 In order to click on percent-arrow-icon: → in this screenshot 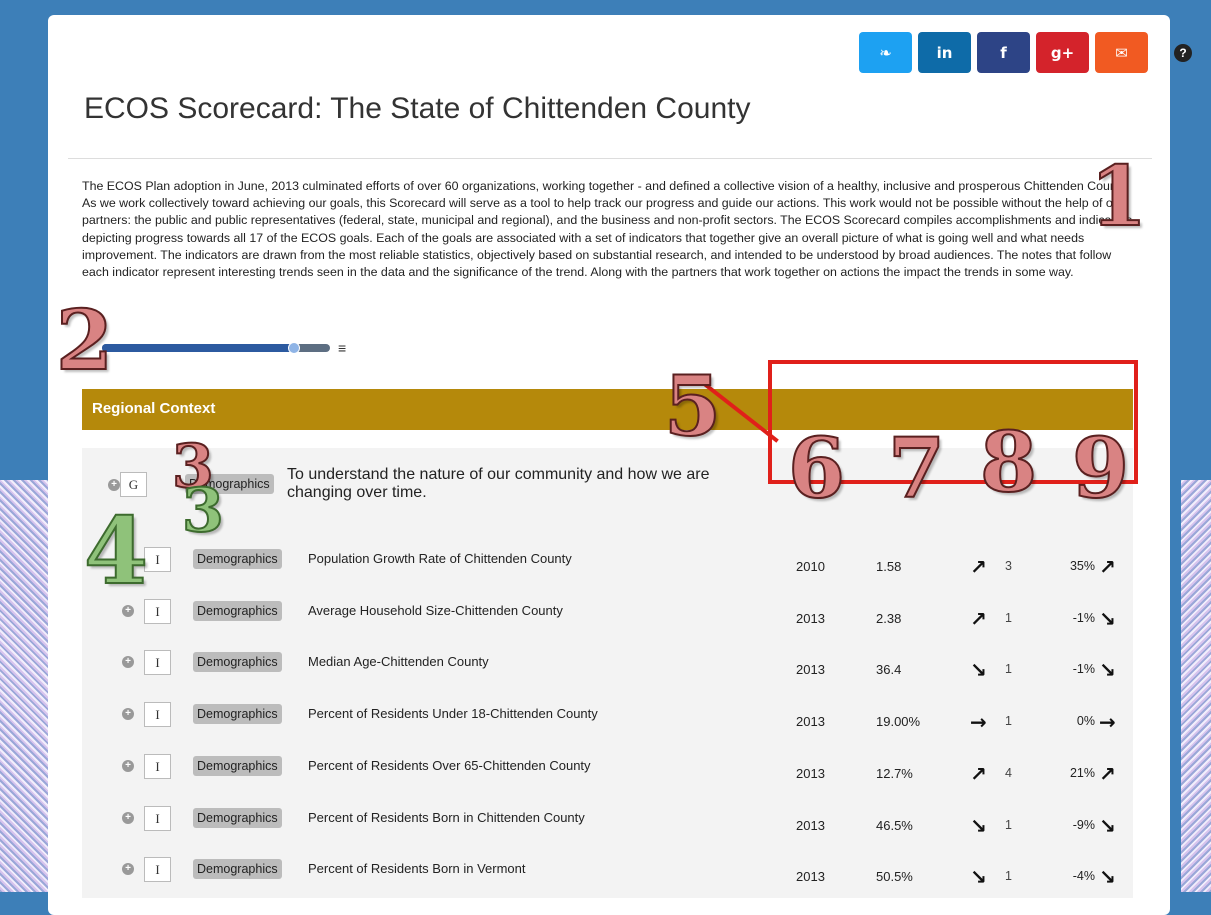, I will do `click(1107, 722)`.